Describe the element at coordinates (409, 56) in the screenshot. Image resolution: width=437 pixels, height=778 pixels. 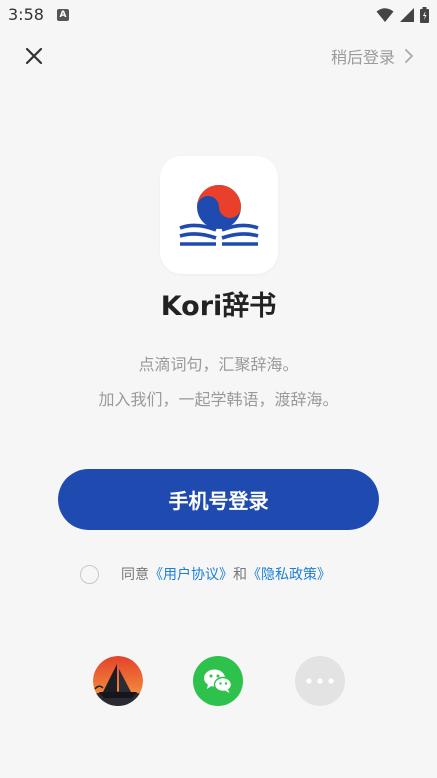
I see `chevron-right-icon` at that location.